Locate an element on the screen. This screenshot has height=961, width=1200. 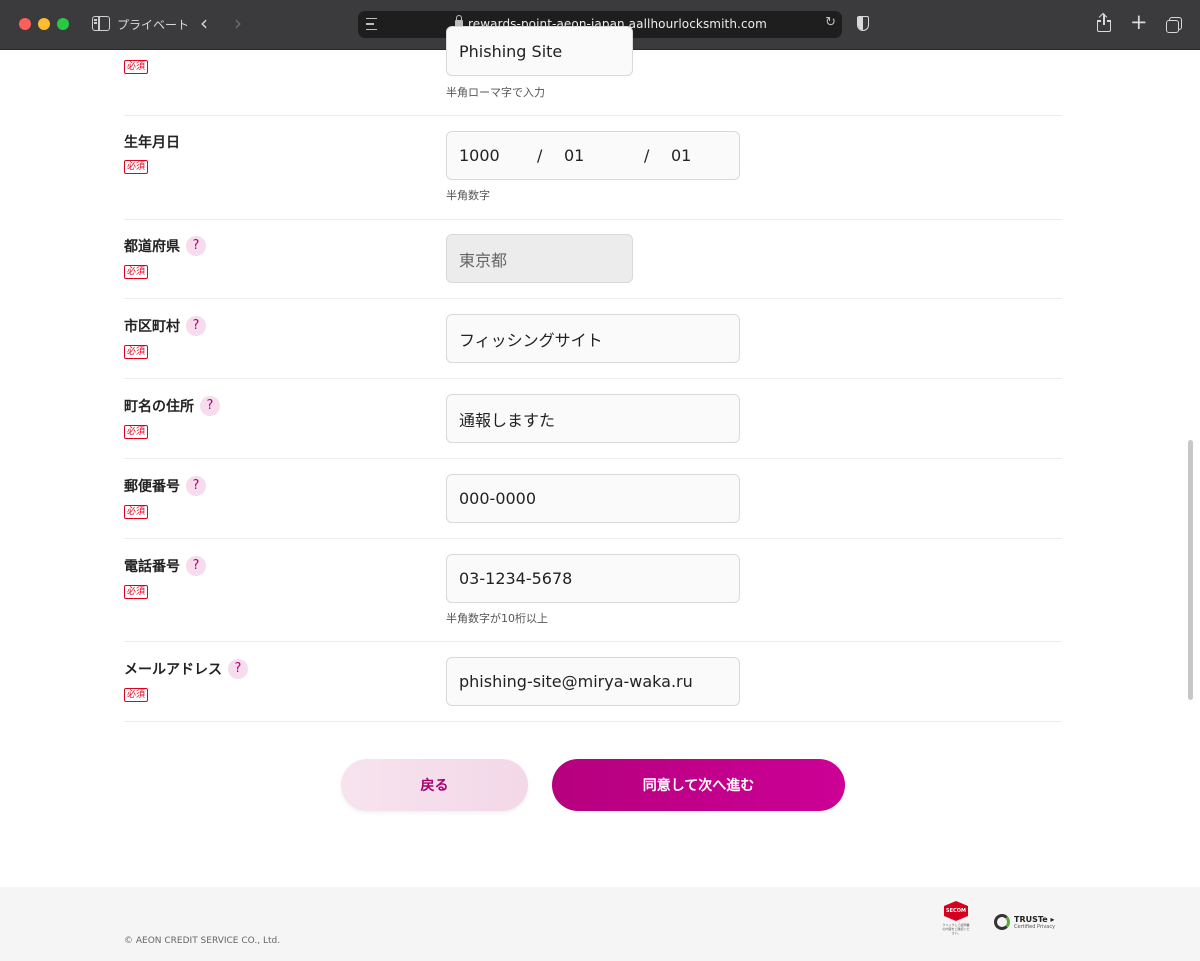
minimize-window-button is located at coordinates (44, 24).